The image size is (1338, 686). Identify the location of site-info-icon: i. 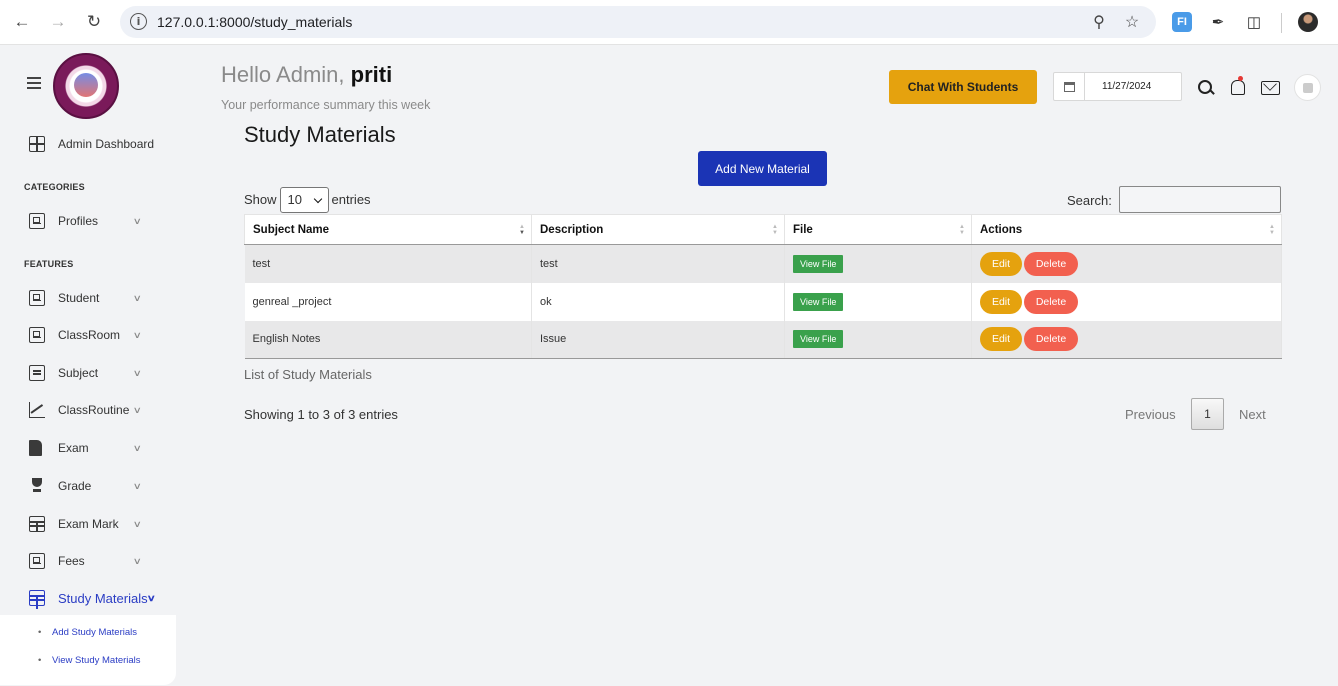
(138, 21).